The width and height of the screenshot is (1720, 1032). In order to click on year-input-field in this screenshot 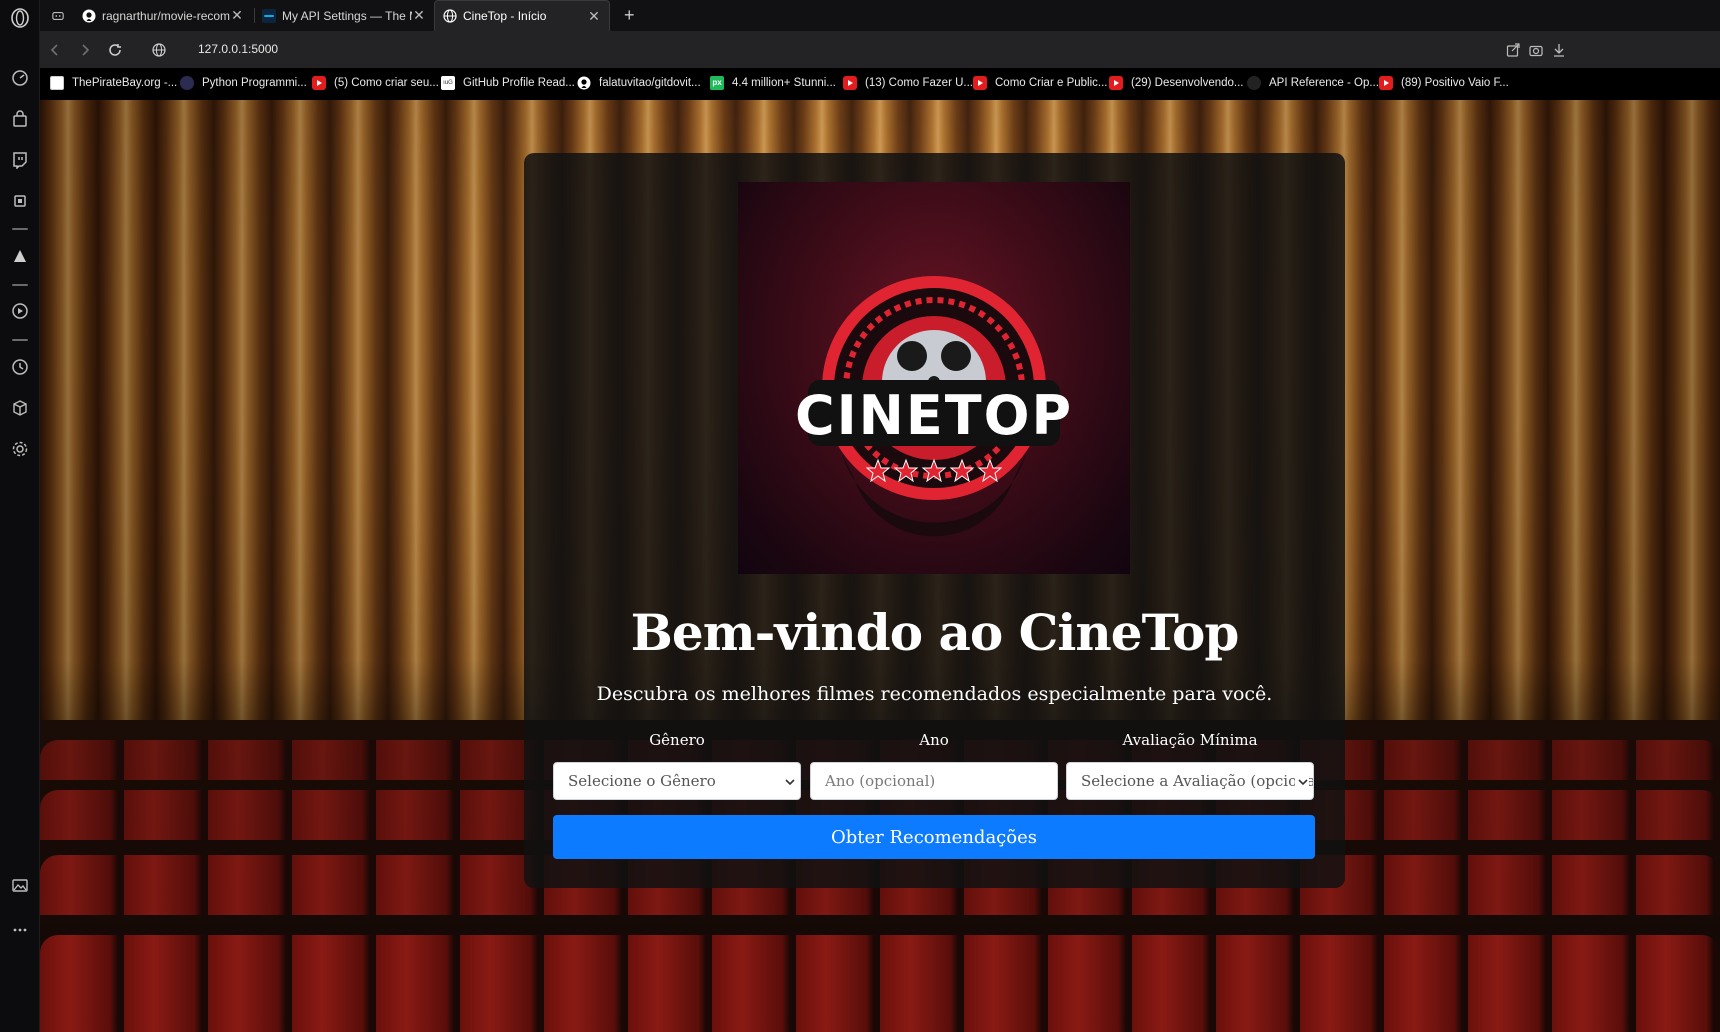, I will do `click(934, 781)`.